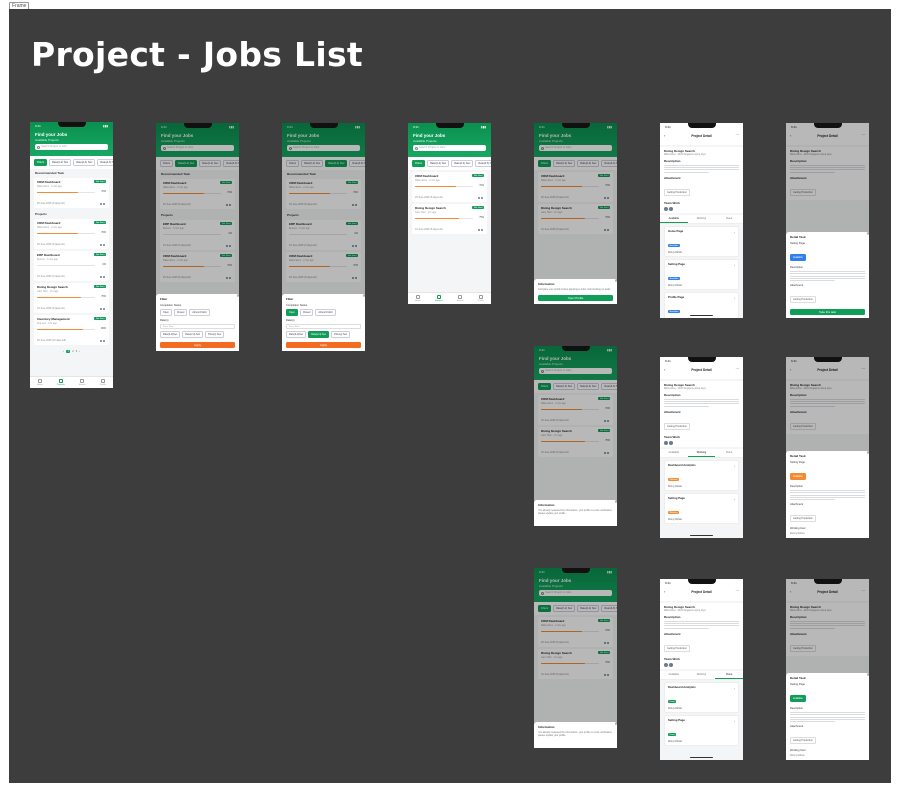 This screenshot has height=792, width=900. What do you see at coordinates (54, 146) in the screenshot?
I see `search-placeholder: Search Project or Jobs` at bounding box center [54, 146].